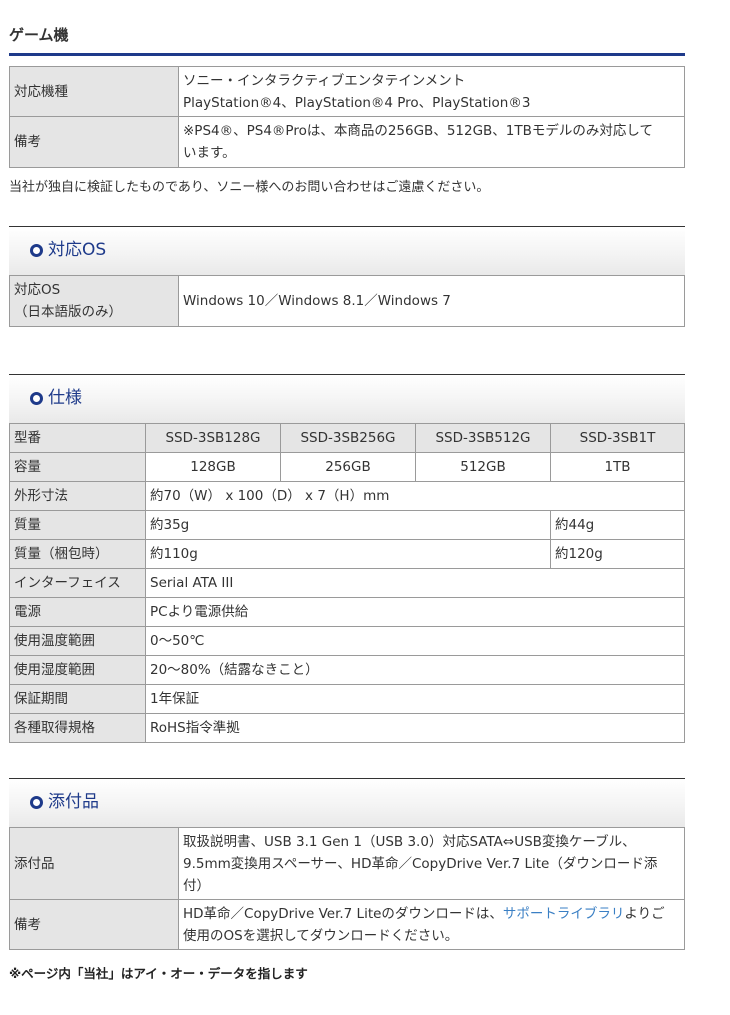 The width and height of the screenshot is (730, 1015). I want to click on os-label: 対応OS, so click(37, 290).